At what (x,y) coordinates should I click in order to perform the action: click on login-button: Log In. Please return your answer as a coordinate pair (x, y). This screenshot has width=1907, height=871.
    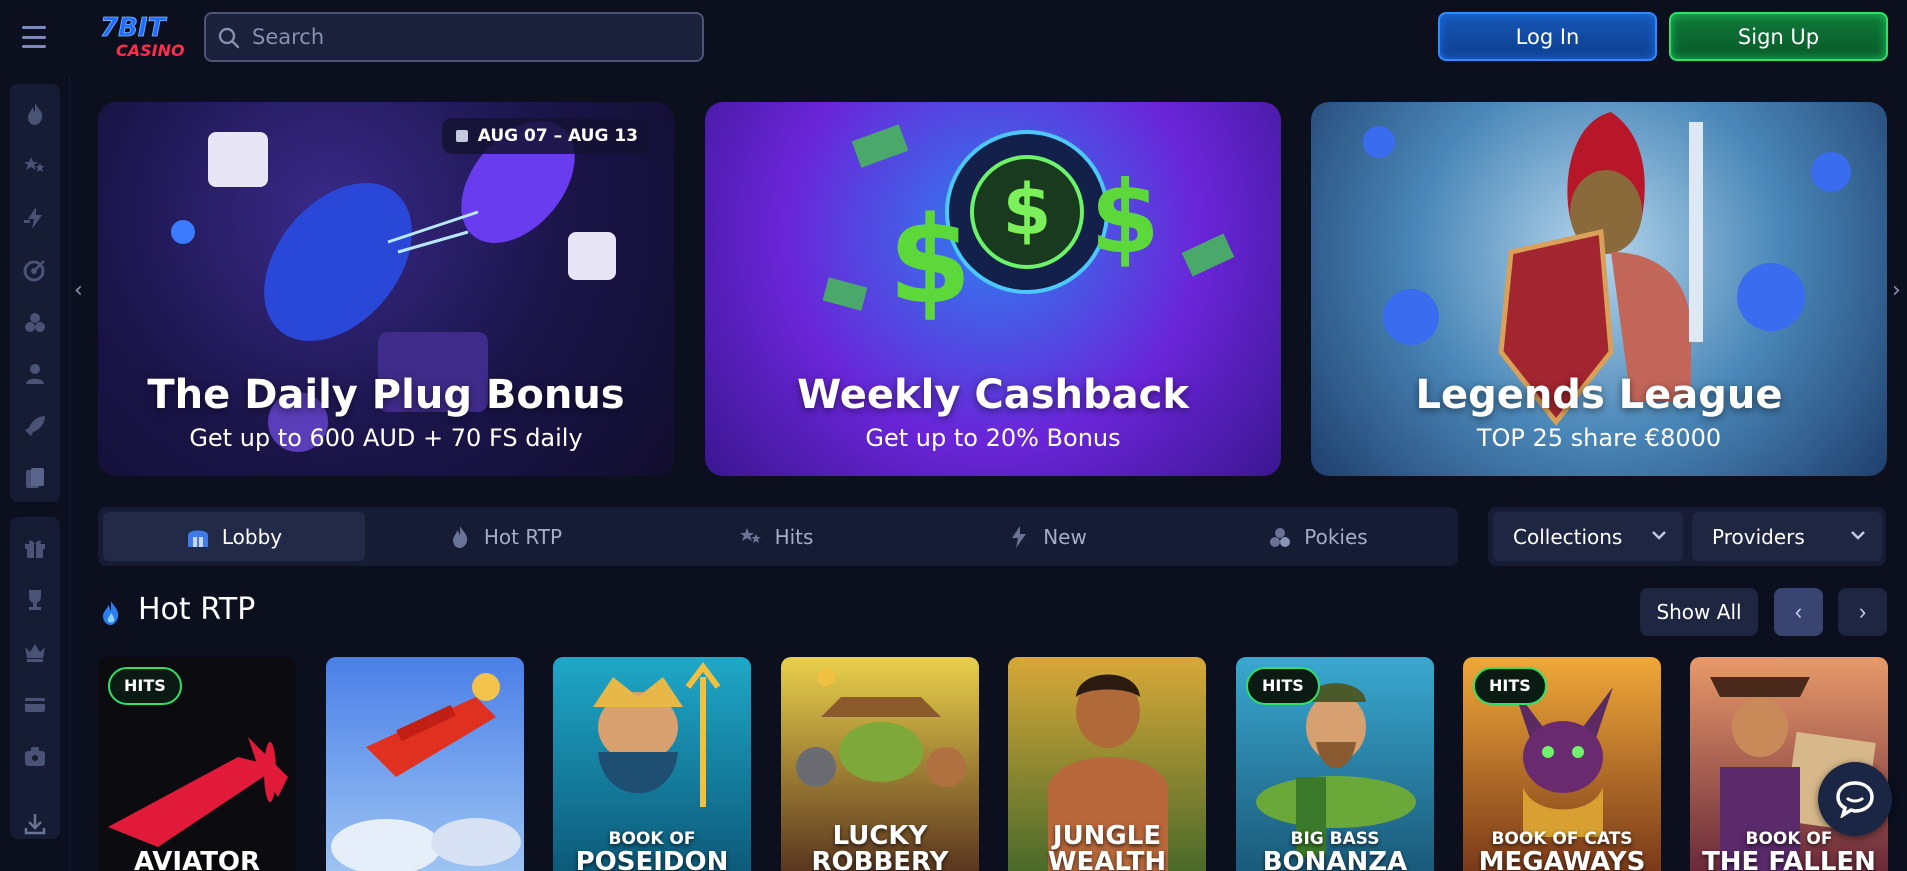
    Looking at the image, I should click on (1547, 36).